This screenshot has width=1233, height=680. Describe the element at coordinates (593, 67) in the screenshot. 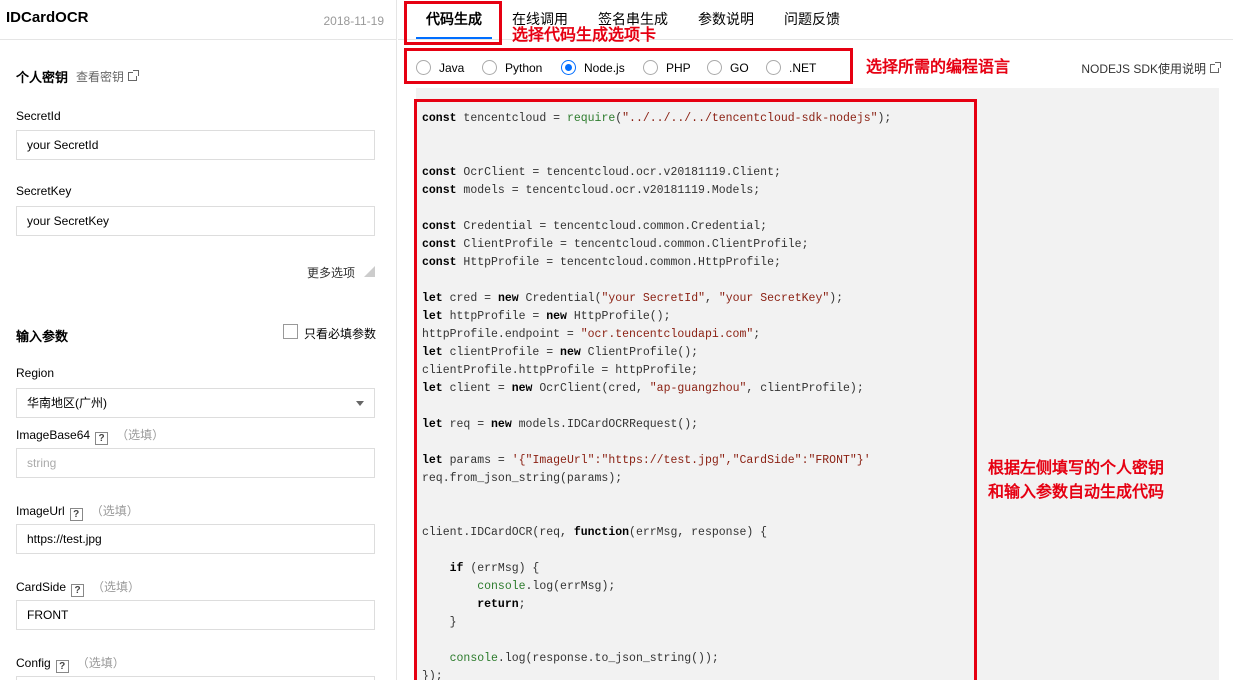

I see `radio-nodejs: Node.js` at that location.